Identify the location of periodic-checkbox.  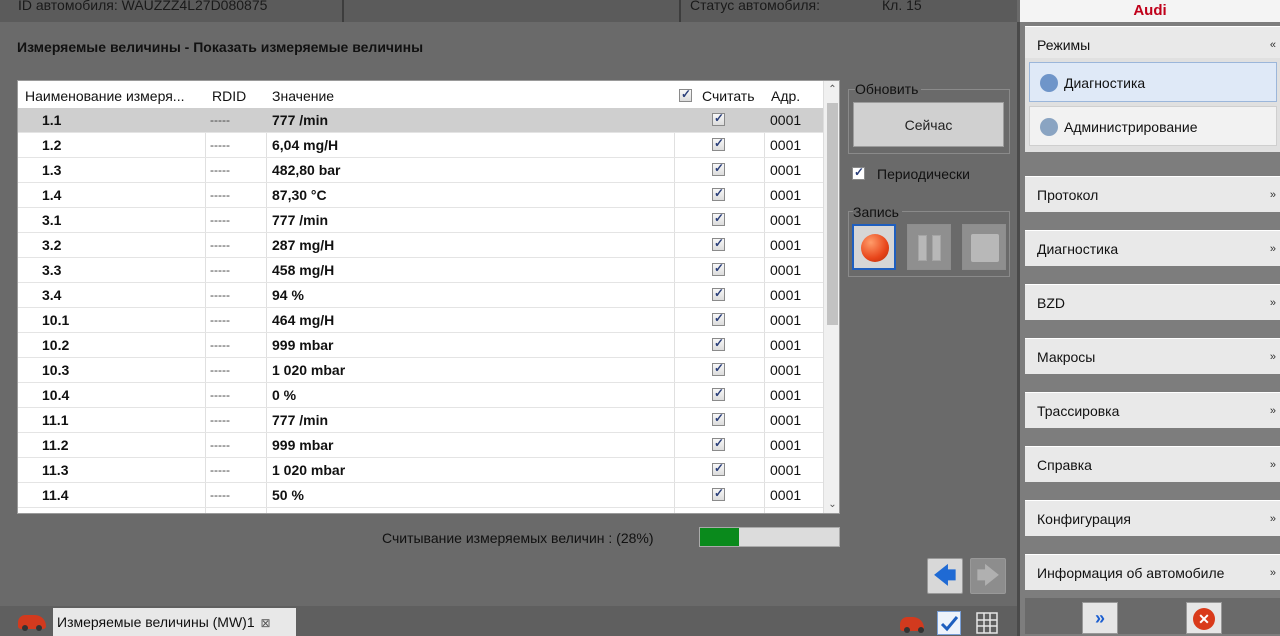
(858, 172).